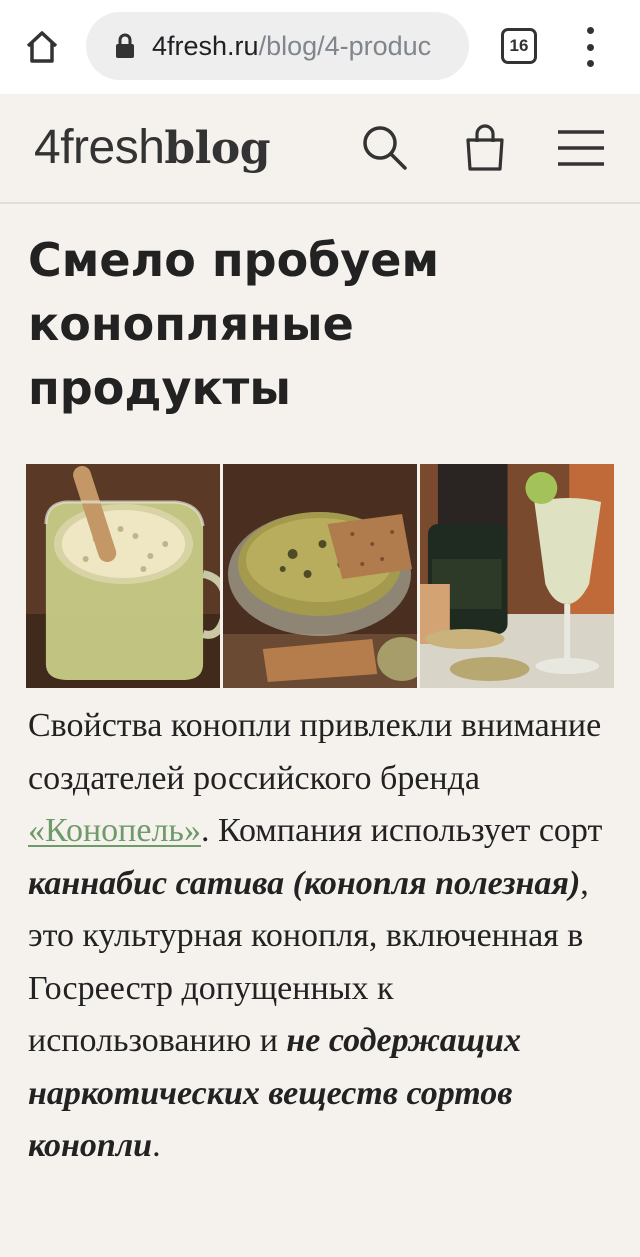 Image resolution: width=640 pixels, height=1257 pixels. What do you see at coordinates (123, 576) in the screenshot?
I see `photo-hemp-seeds-jar` at bounding box center [123, 576].